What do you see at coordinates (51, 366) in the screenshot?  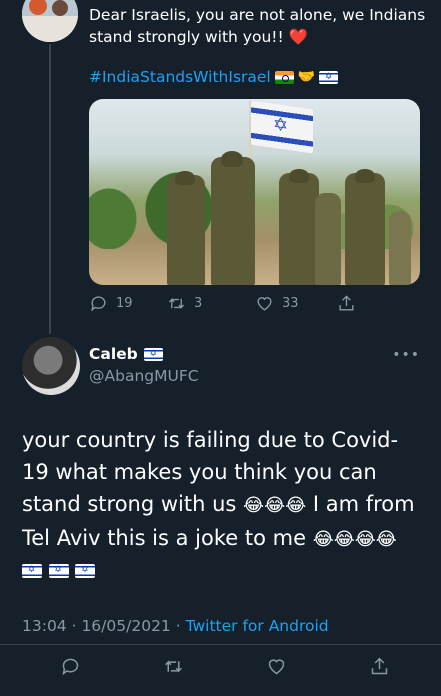 I see `author-avatar` at bounding box center [51, 366].